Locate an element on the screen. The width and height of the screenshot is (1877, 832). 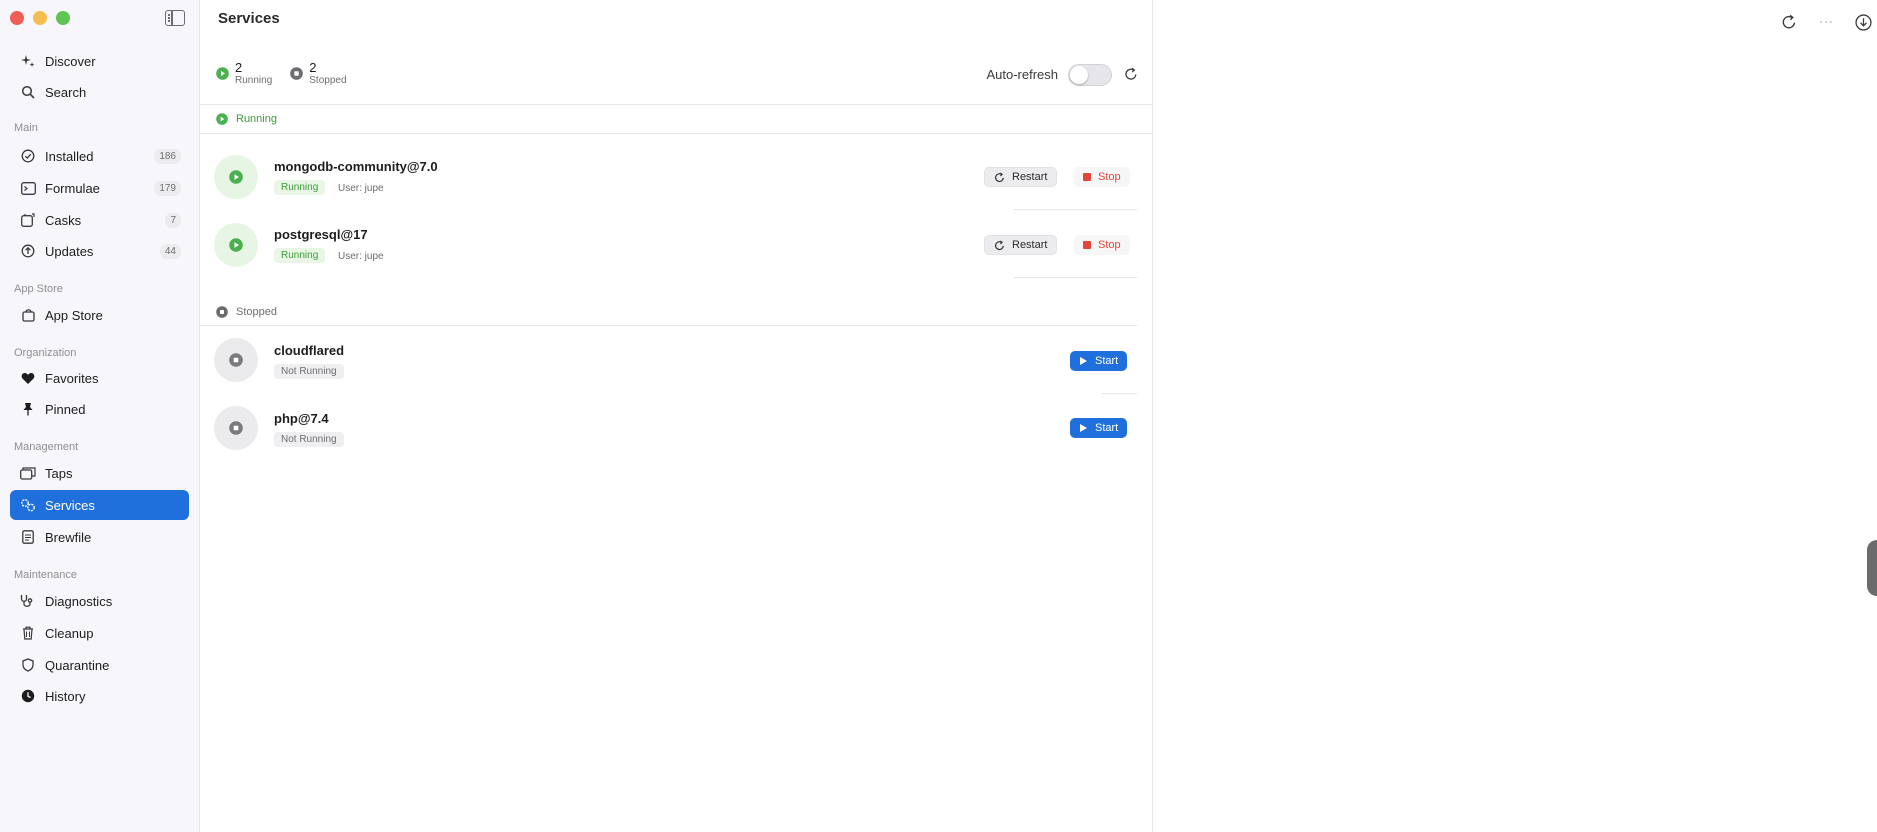
refresh-button is located at coordinates (1131, 76).